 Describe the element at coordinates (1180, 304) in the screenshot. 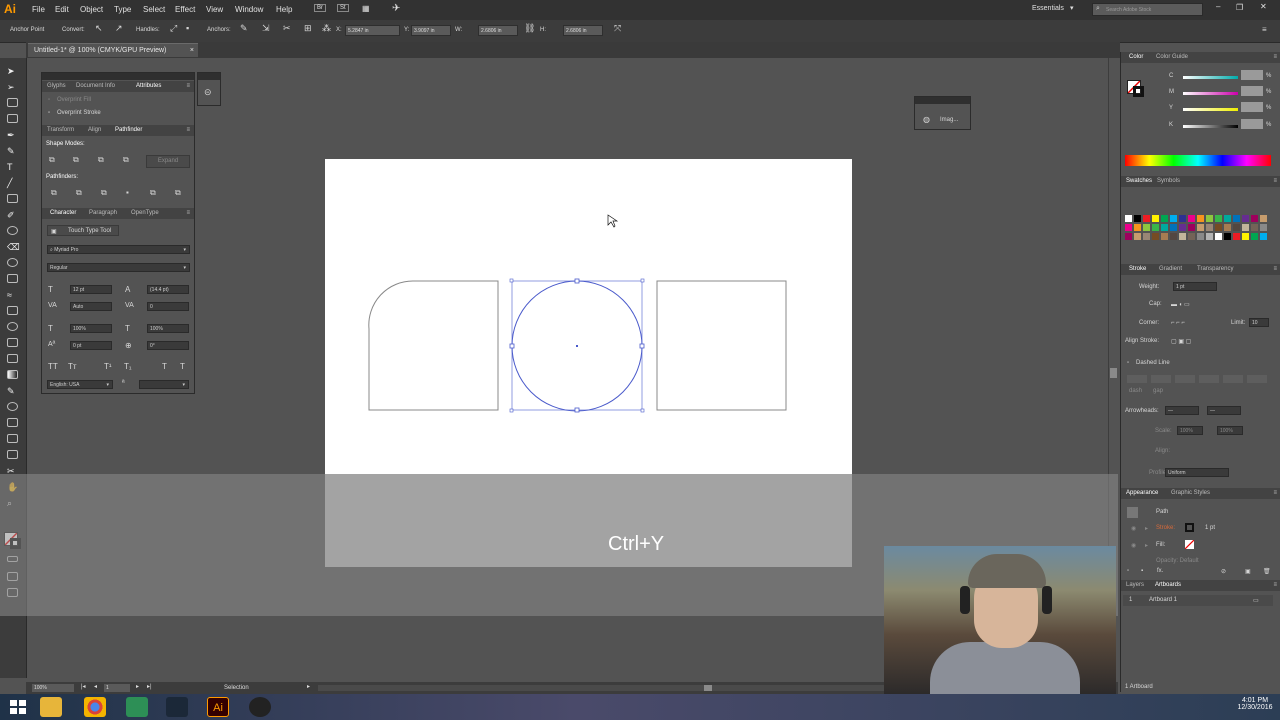

I see `cap-buttons: ▬ ◖ ▭` at that location.